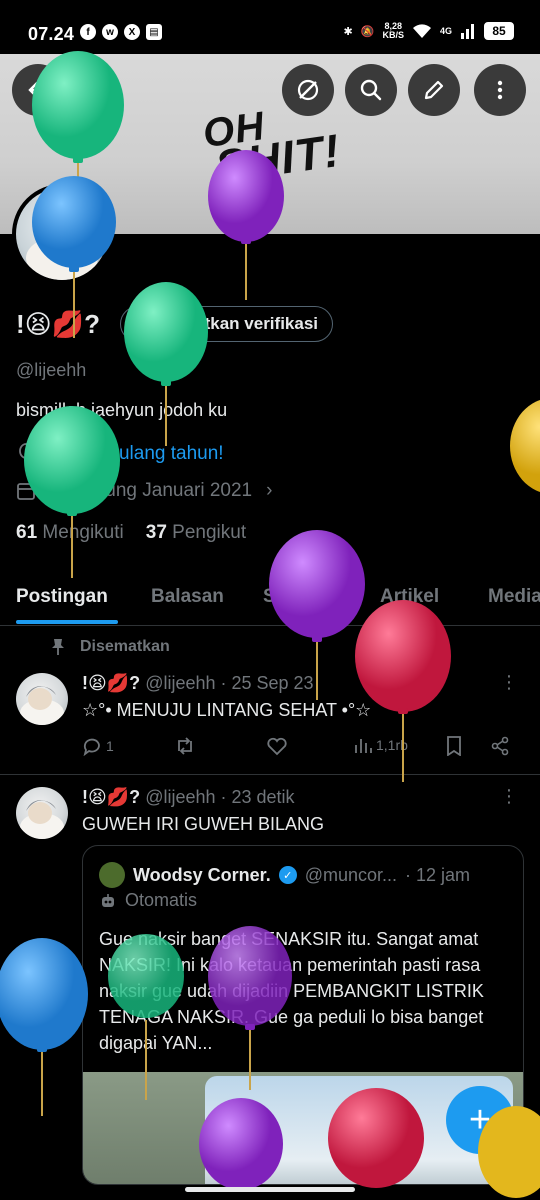  Describe the element at coordinates (227, 710) in the screenshot. I see `post-text: ☆°• MENUJU LINTANG SEHAT •°☆` at that location.